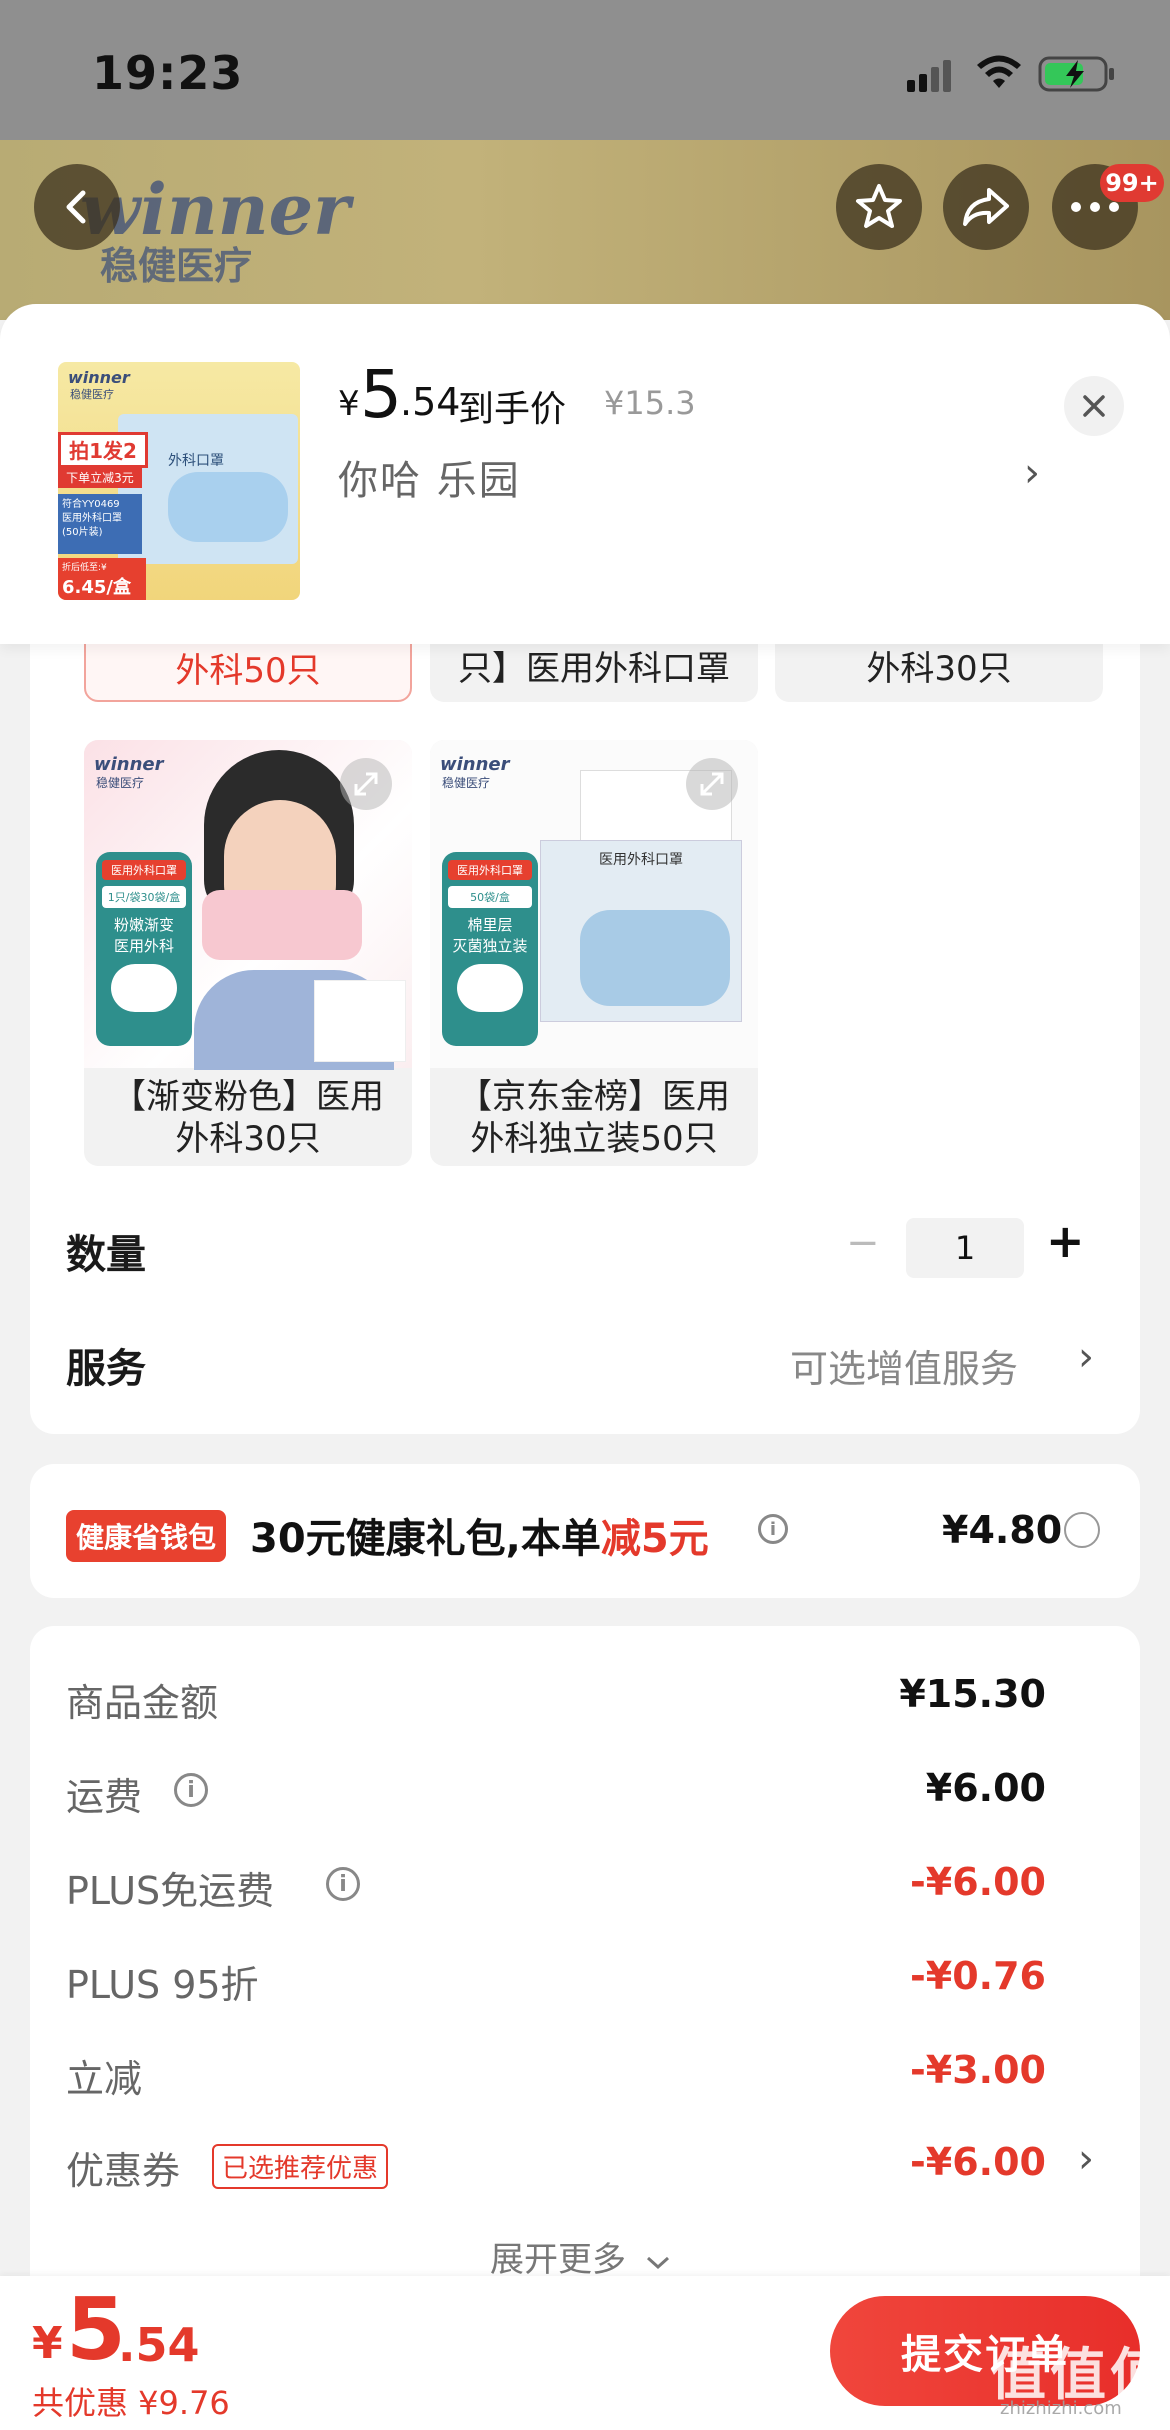  What do you see at coordinates (381, 394) in the screenshot?
I see `price-integer: 5` at bounding box center [381, 394].